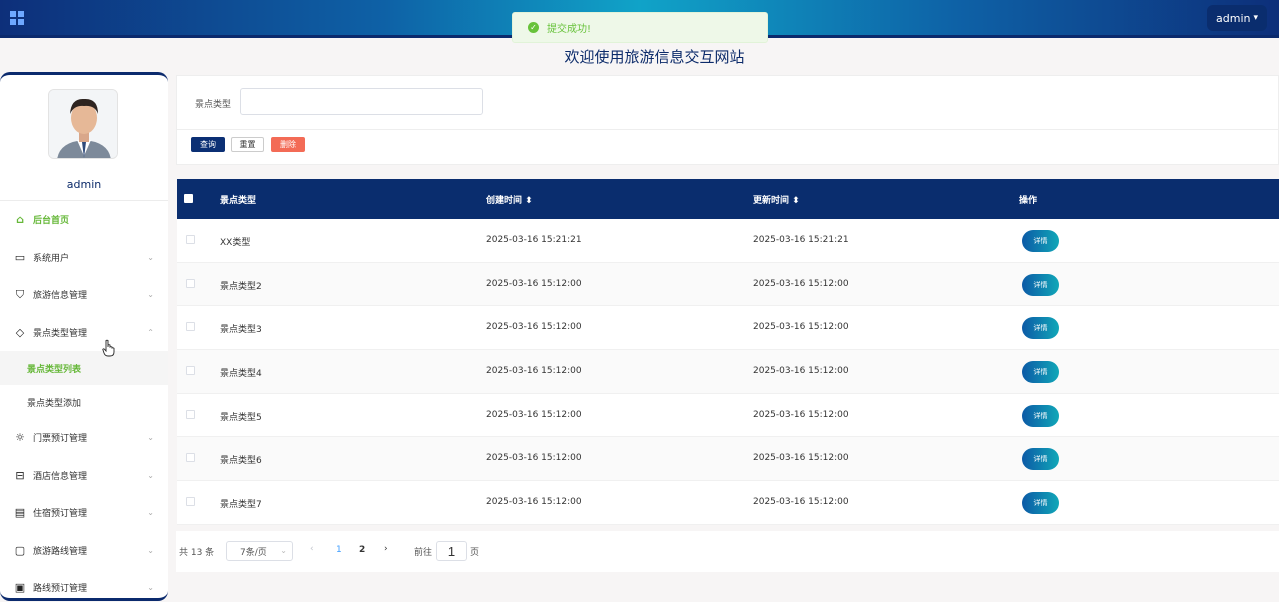 Image resolution: width=1279 pixels, height=602 pixels. I want to click on user-menu-label: admin, so click(1233, 18).